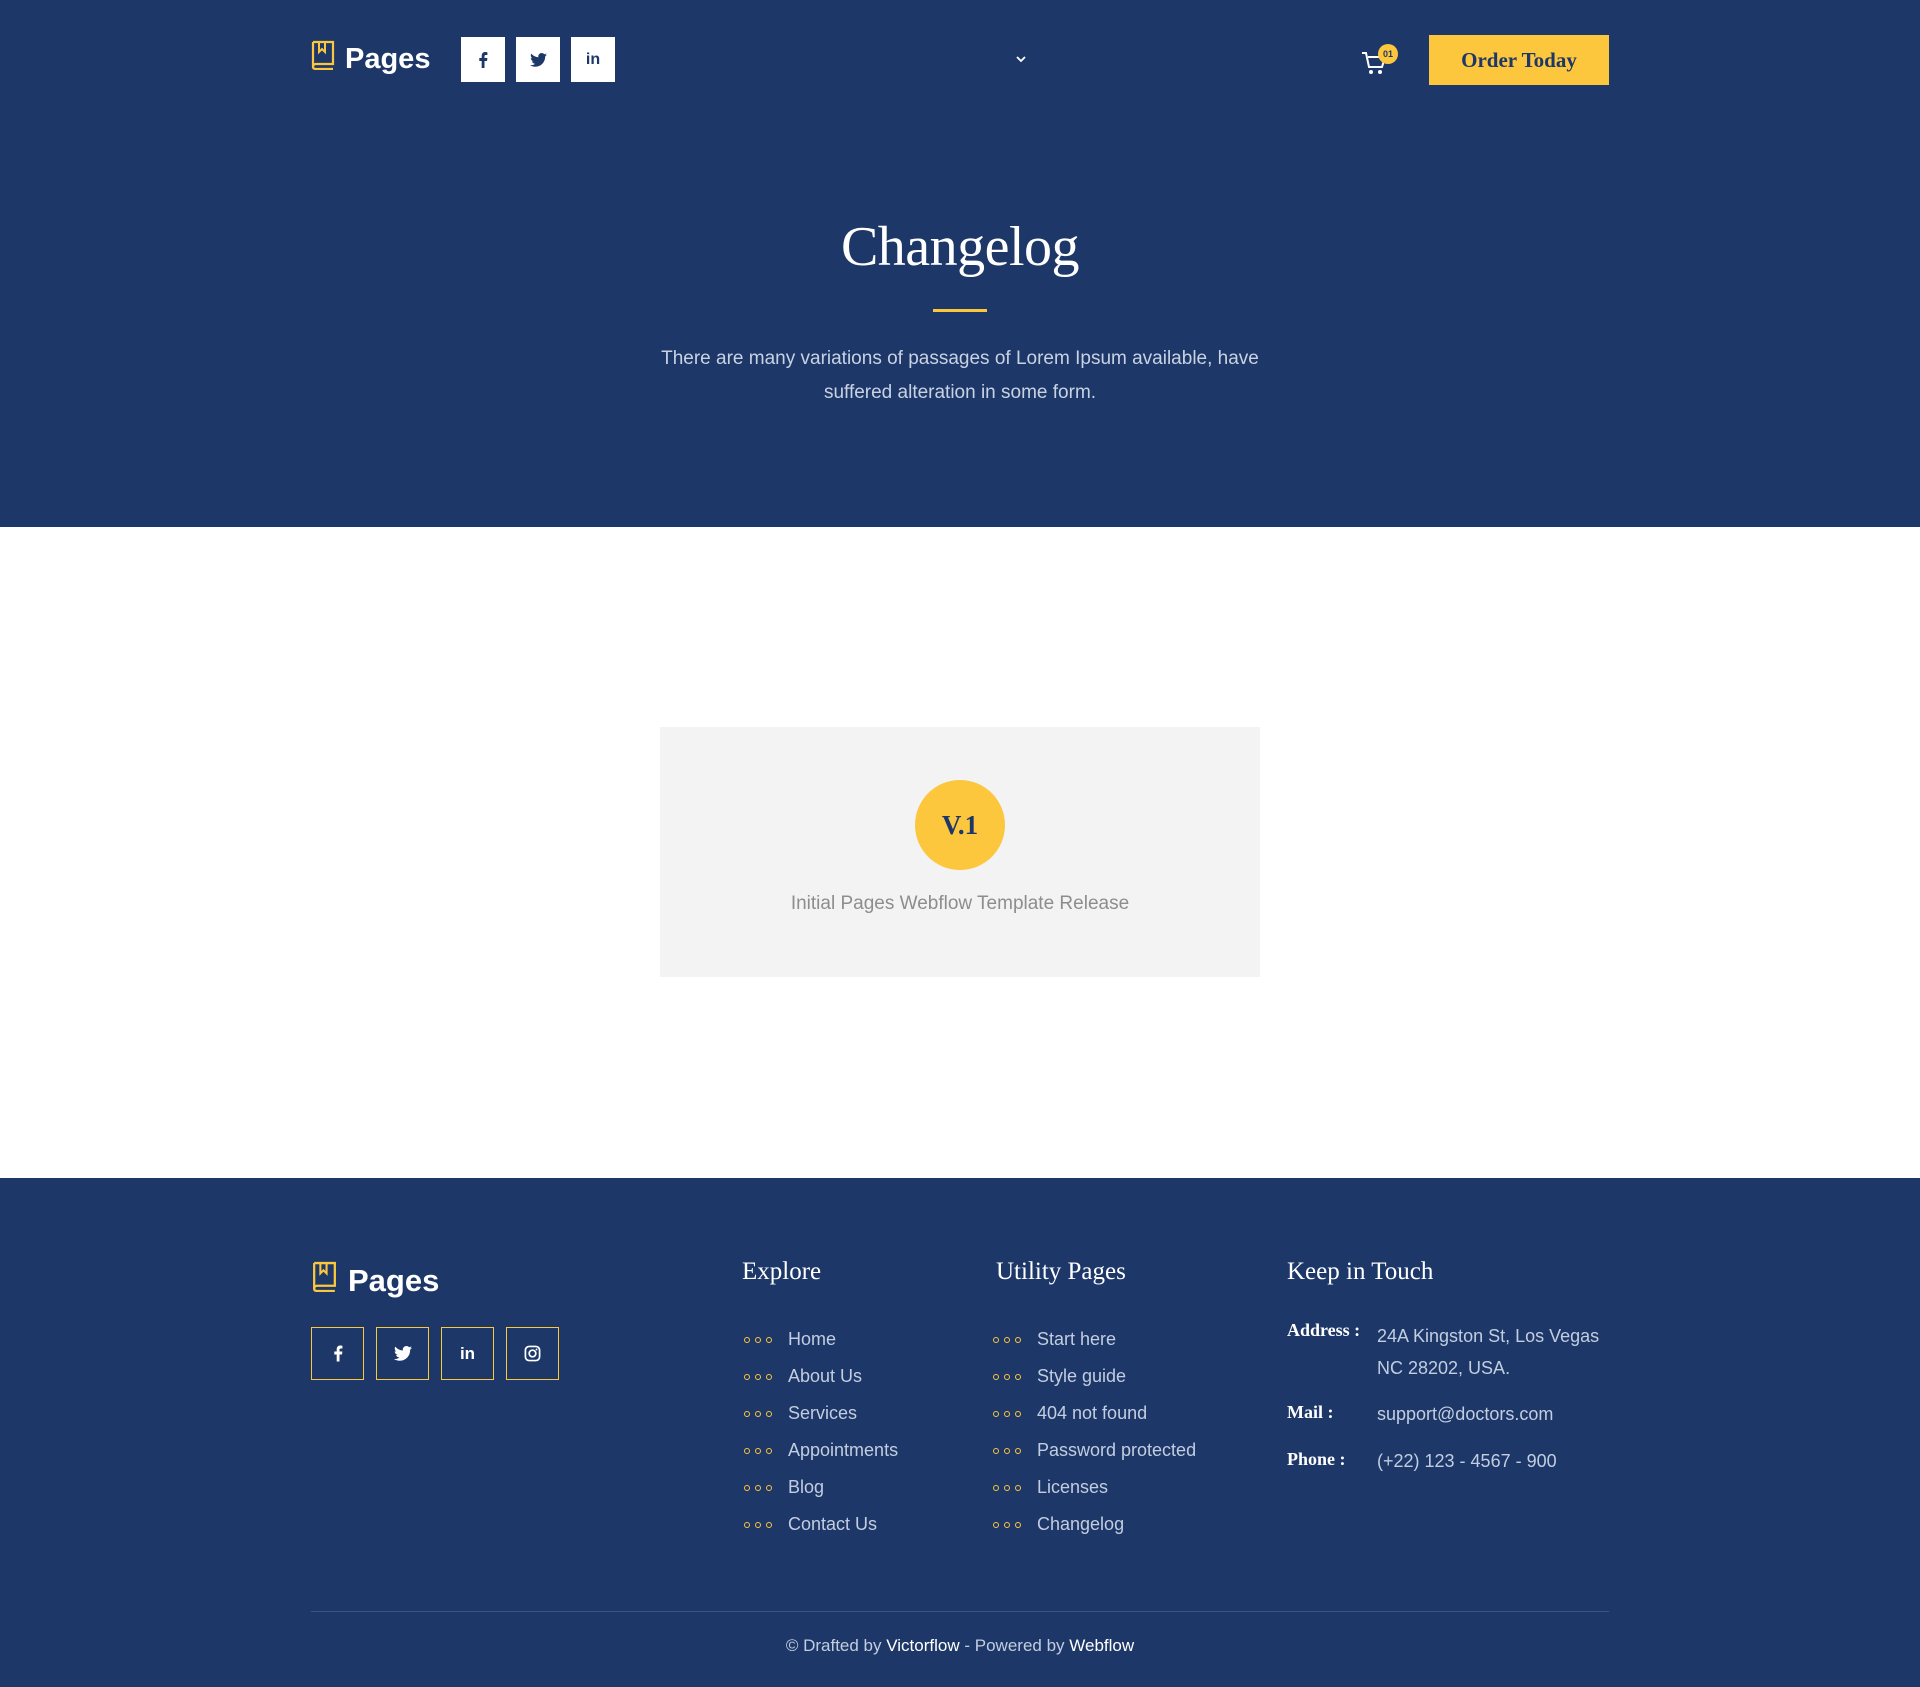 Image resolution: width=1920 pixels, height=1687 pixels. I want to click on nav-home: Home, so click(888, 59).